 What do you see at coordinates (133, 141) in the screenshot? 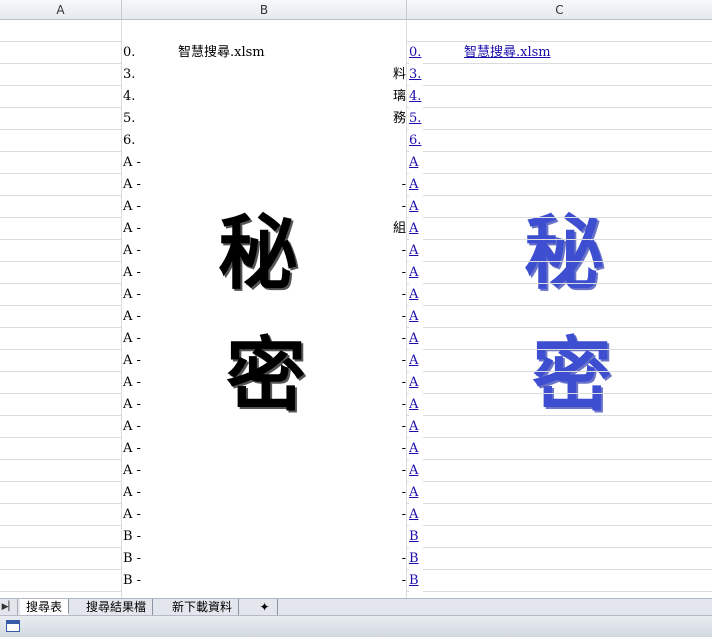
I see `b-row-prefix: 6.` at bounding box center [133, 141].